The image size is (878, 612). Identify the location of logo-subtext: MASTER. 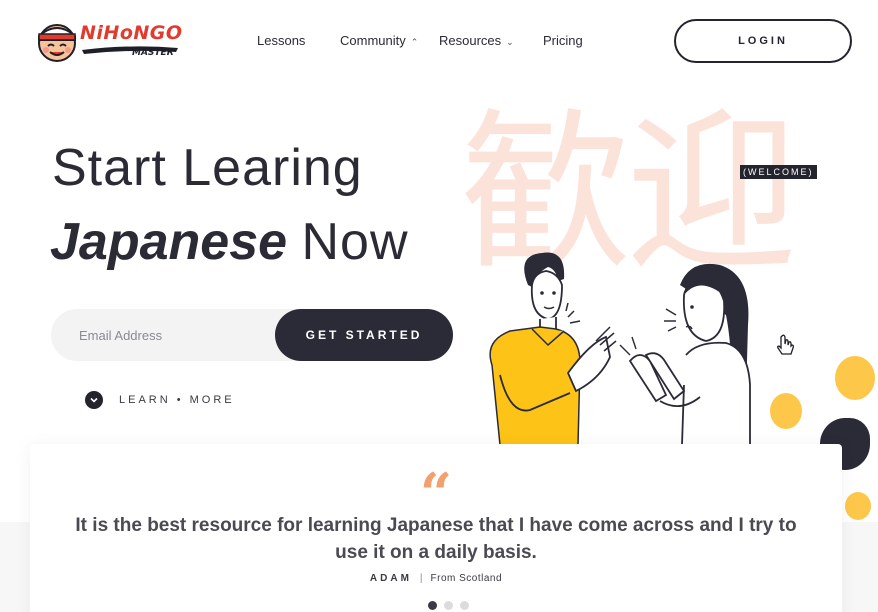
(153, 53).